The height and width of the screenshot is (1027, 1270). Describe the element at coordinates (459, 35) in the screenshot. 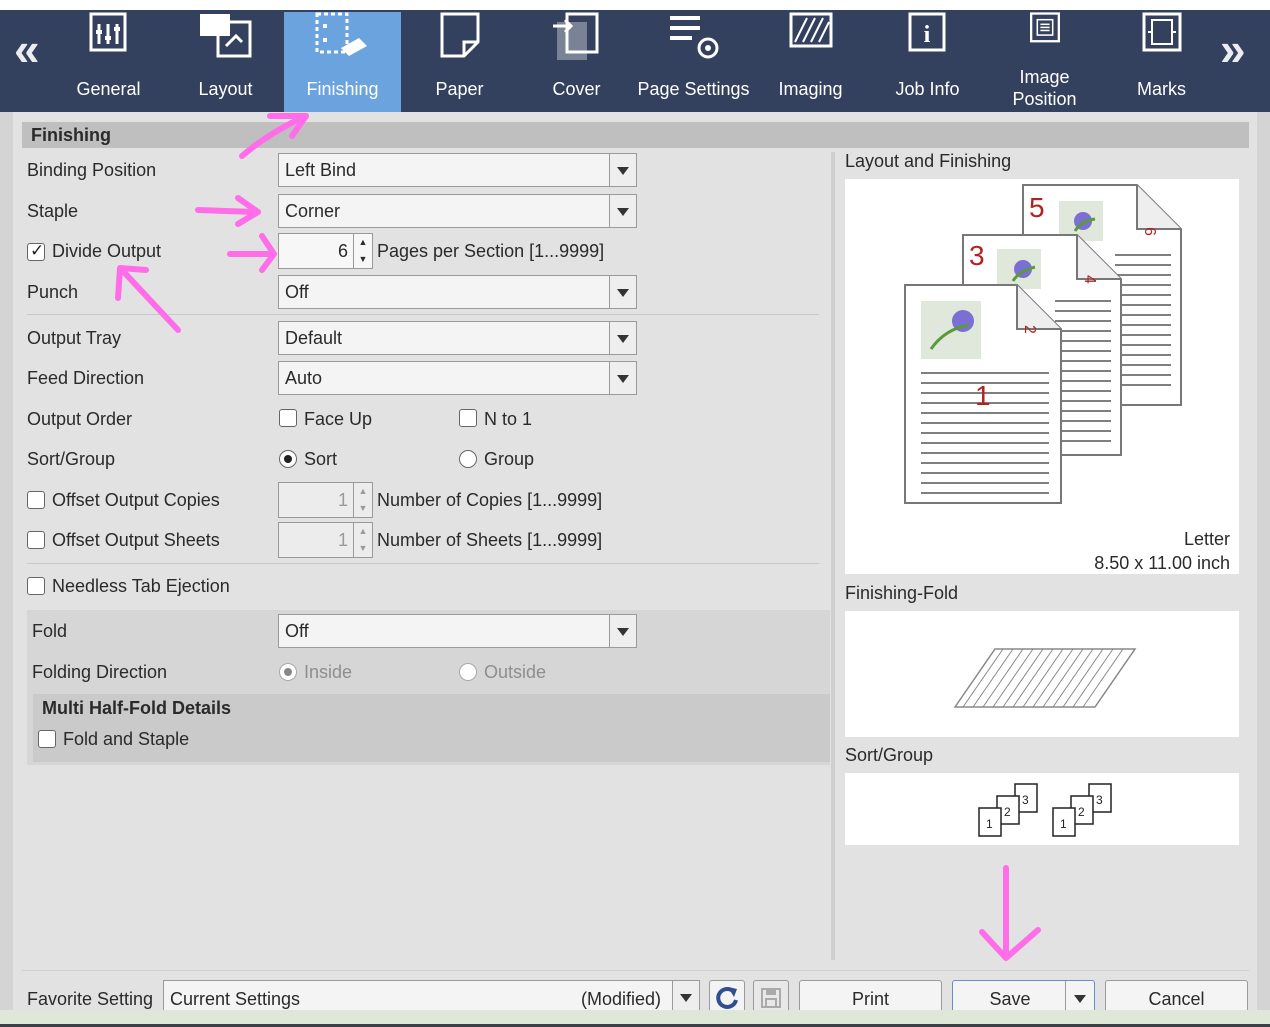

I see `paper-icon` at that location.